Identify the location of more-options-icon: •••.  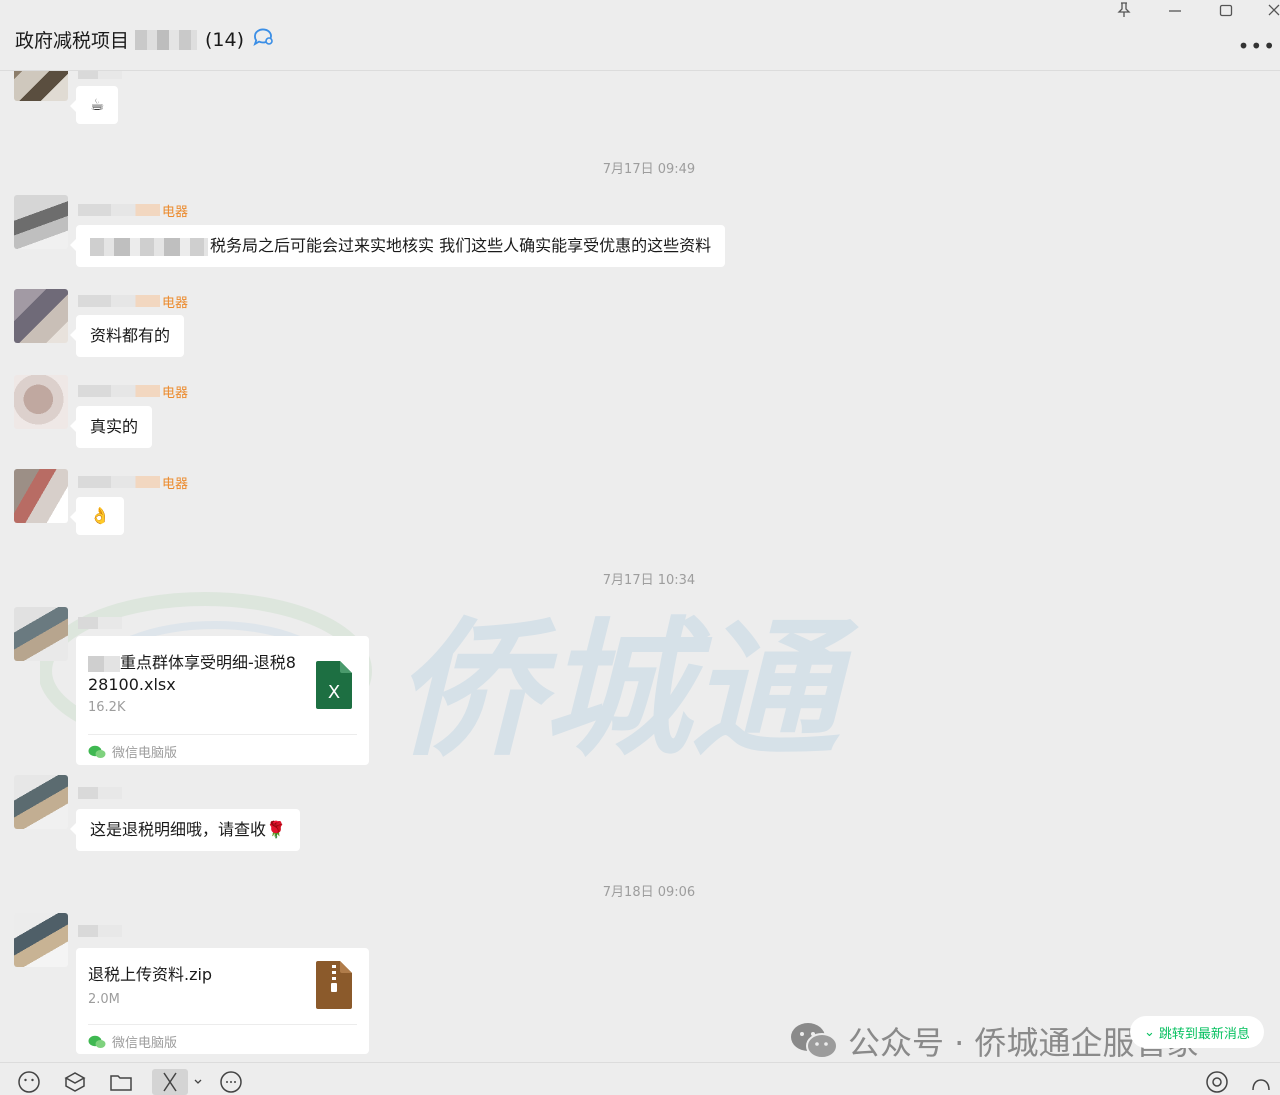
(1257, 46).